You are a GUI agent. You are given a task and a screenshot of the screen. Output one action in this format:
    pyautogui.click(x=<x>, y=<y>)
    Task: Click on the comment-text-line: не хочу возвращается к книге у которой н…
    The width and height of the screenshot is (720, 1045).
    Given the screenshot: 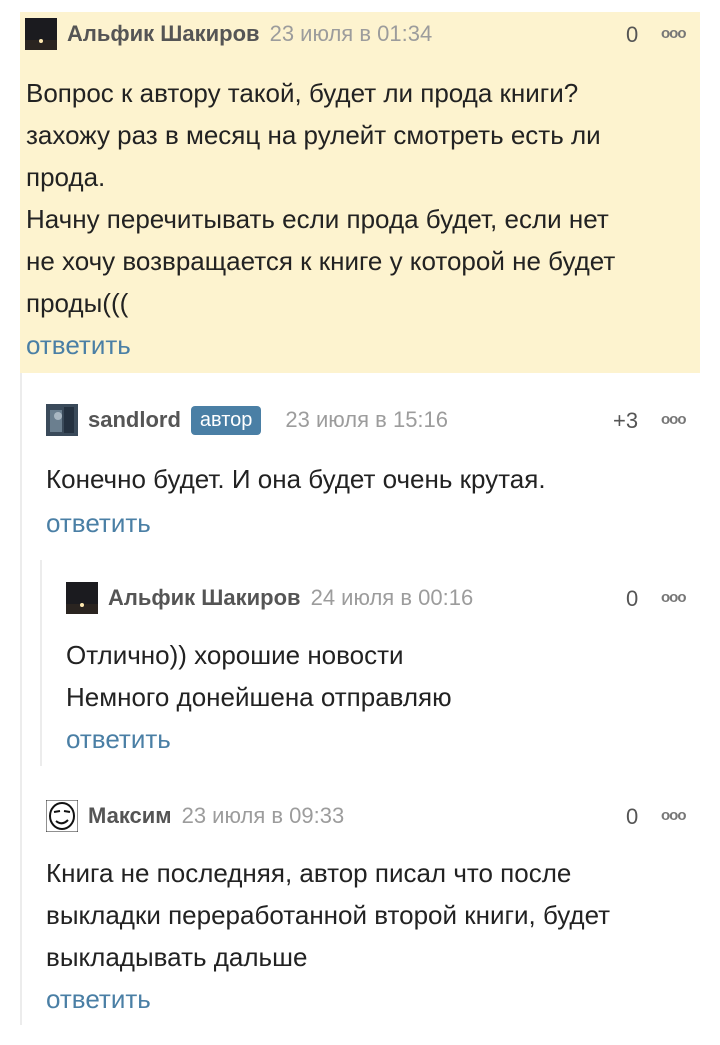 What is the action you would take?
    pyautogui.click(x=321, y=261)
    